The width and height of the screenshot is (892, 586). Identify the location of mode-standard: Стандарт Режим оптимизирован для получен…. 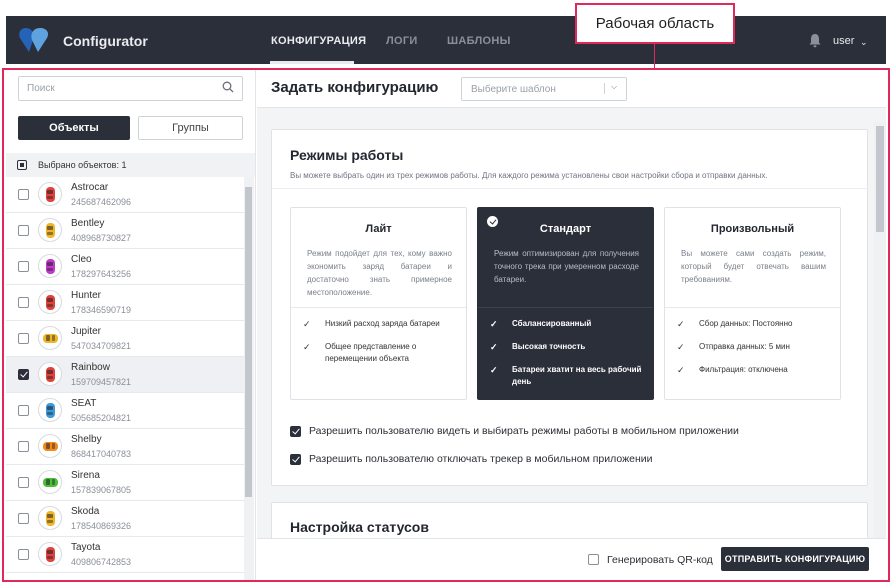
(565, 303).